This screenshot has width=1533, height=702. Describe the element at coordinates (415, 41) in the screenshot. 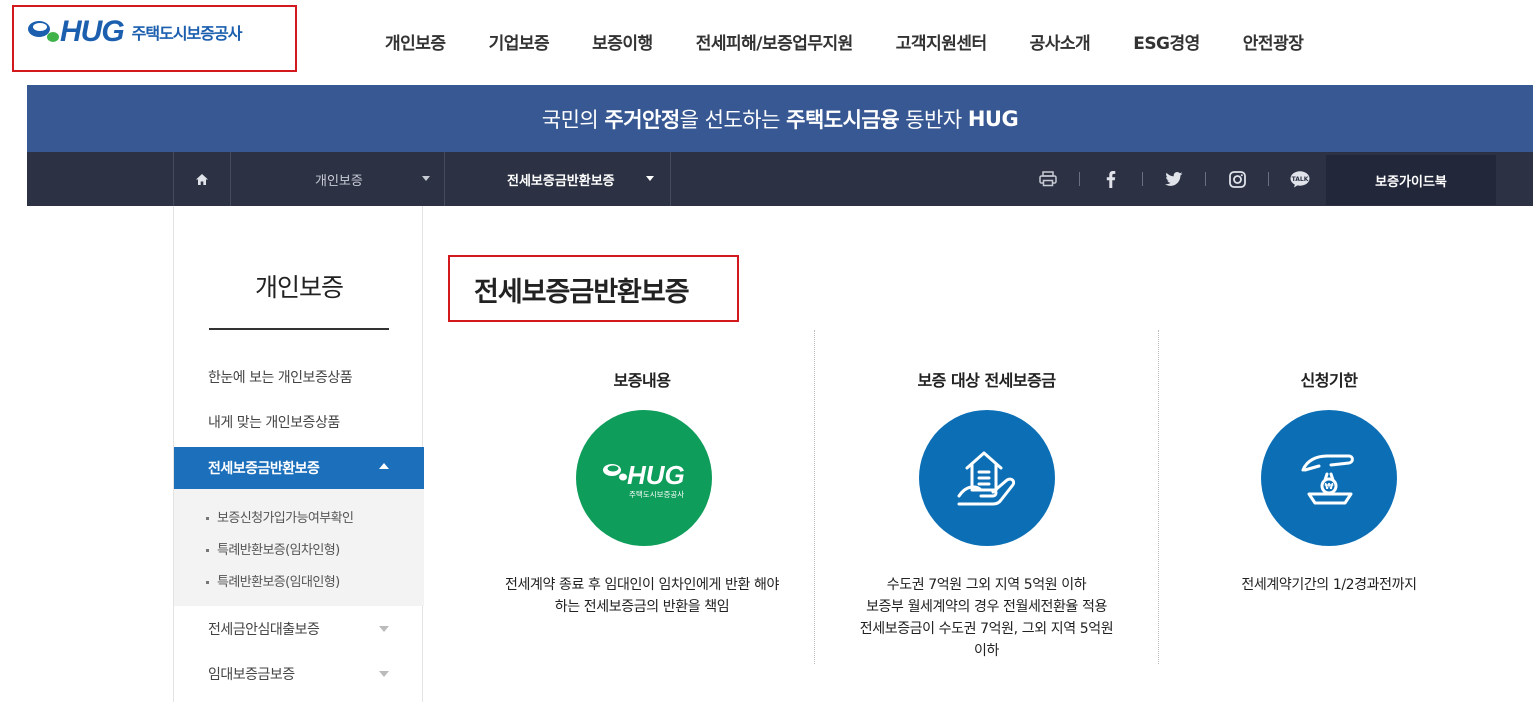

I see `nav-item-personal-guarantee: 개인보증` at that location.